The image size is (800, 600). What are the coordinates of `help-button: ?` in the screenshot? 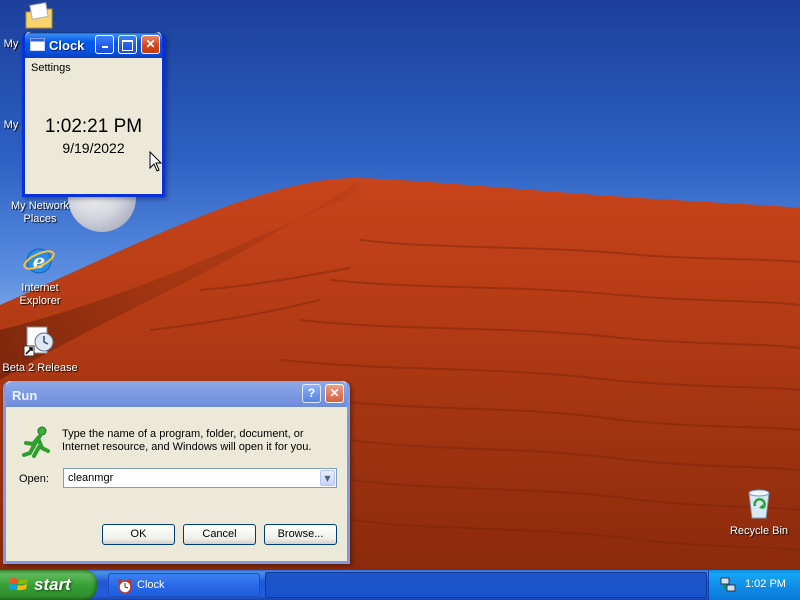 It's located at (311, 393).